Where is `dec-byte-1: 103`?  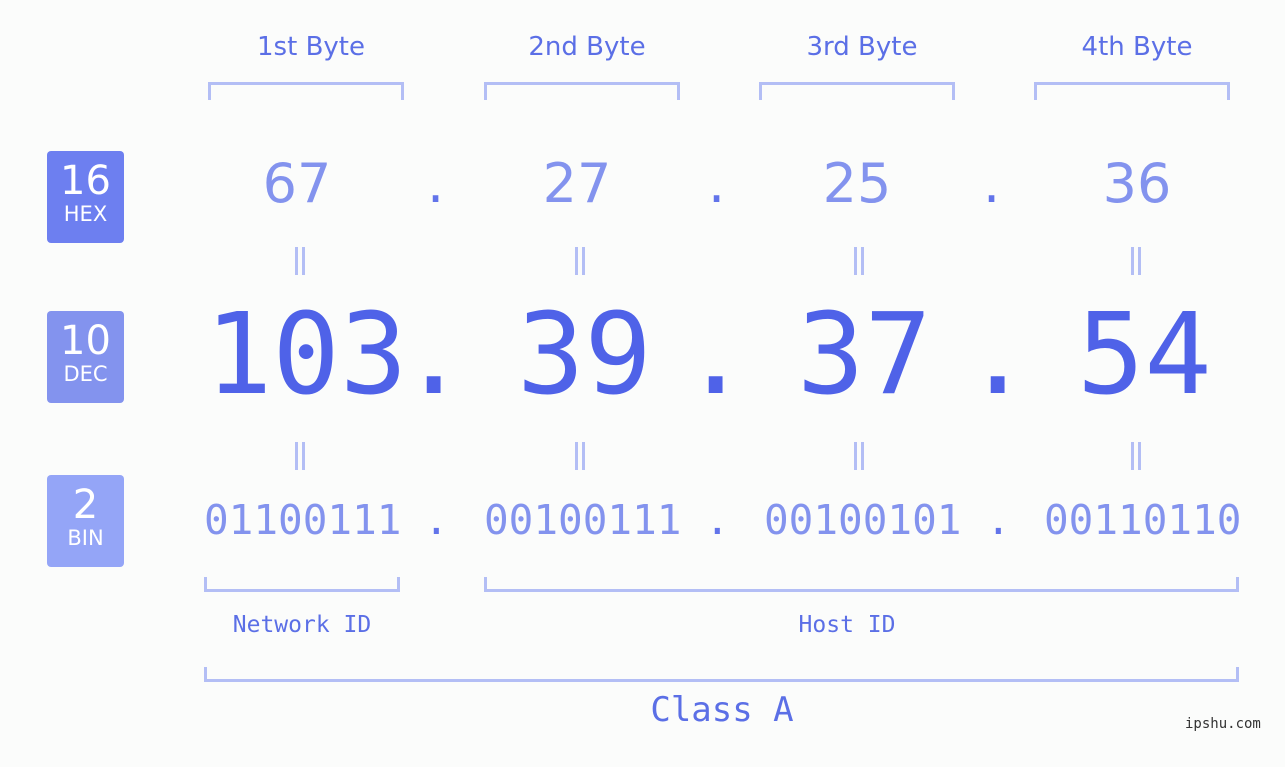 dec-byte-1: 103 is located at coordinates (306, 355).